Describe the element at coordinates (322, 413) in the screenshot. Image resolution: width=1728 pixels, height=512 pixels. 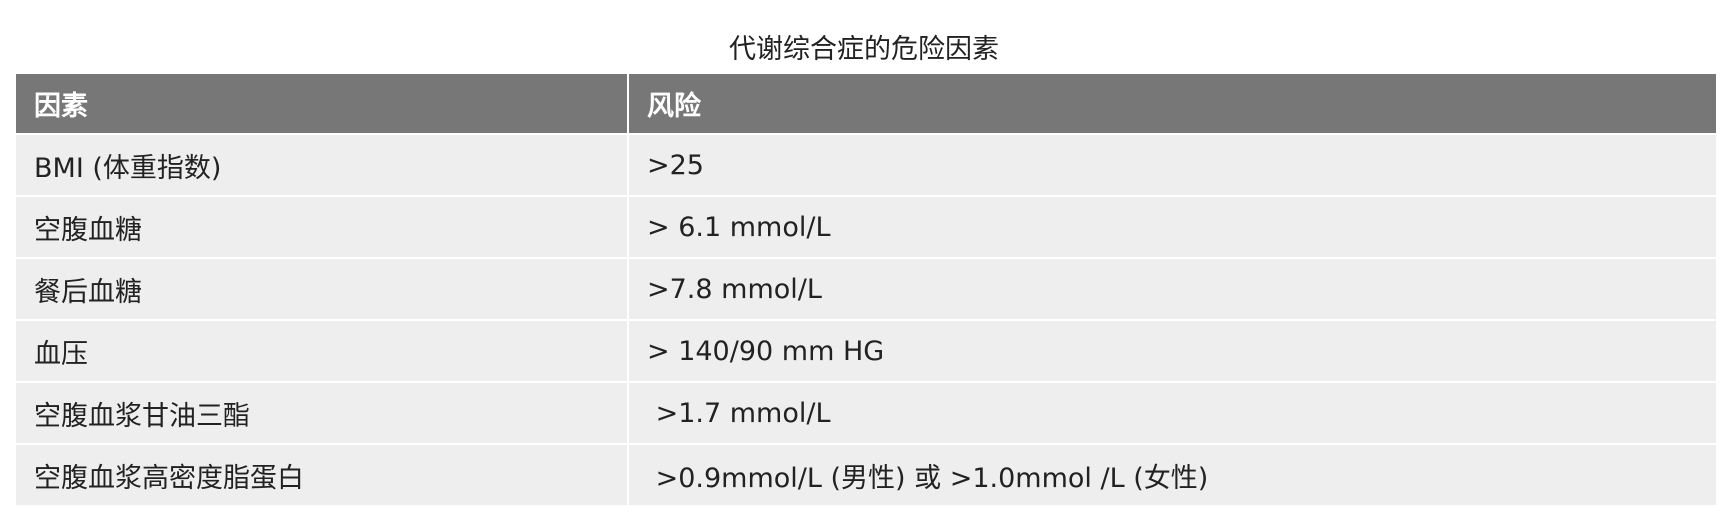
I see `factor-cell: 空腹血浆甘油三酯` at that location.